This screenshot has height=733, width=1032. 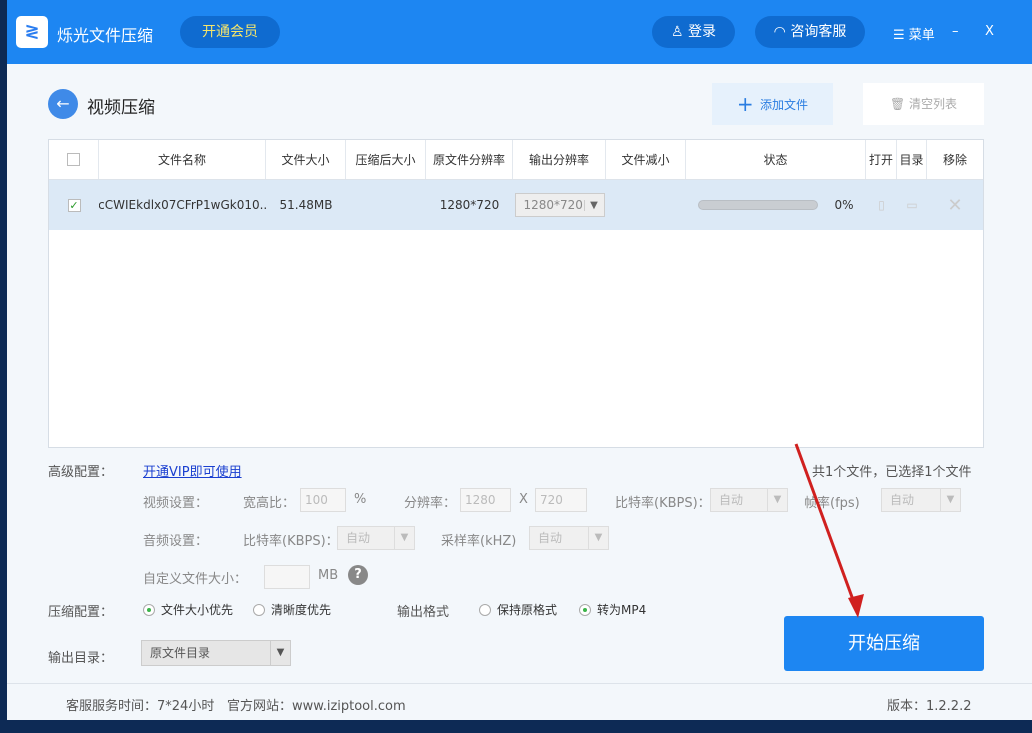 I want to click on file-reduced, so click(x=646, y=205).